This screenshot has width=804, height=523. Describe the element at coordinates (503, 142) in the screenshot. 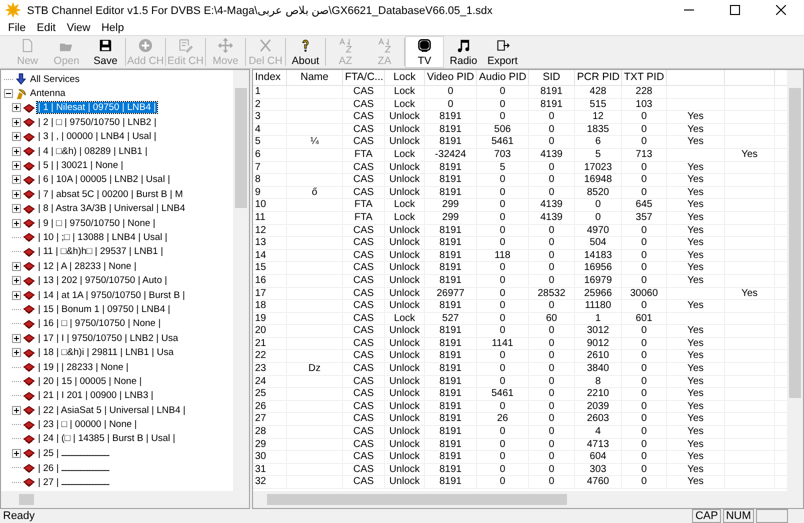

I see `table-cell: 5461` at that location.